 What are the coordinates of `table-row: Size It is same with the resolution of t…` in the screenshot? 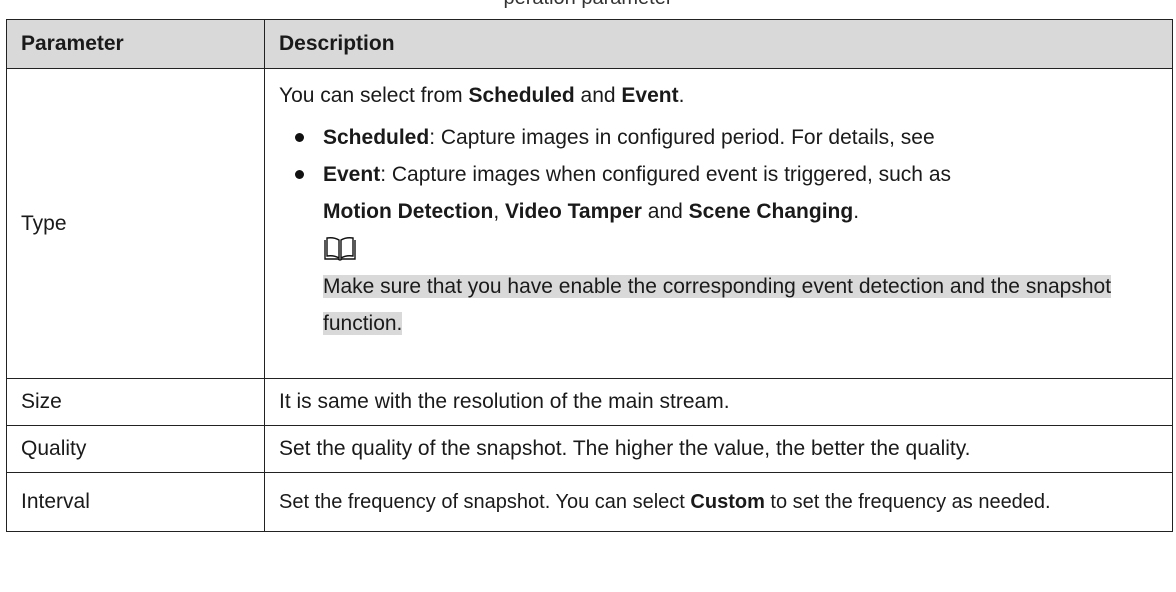 It's located at (589, 402).